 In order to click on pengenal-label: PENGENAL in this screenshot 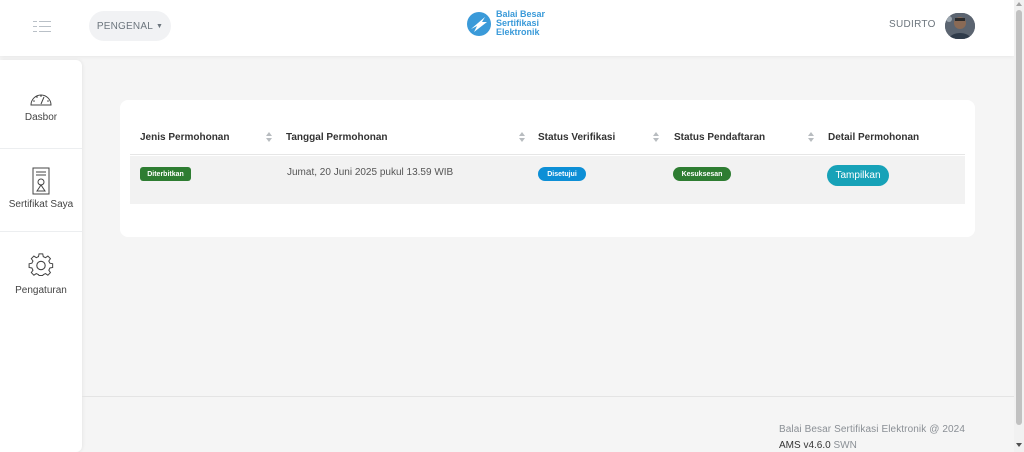, I will do `click(124, 26)`.